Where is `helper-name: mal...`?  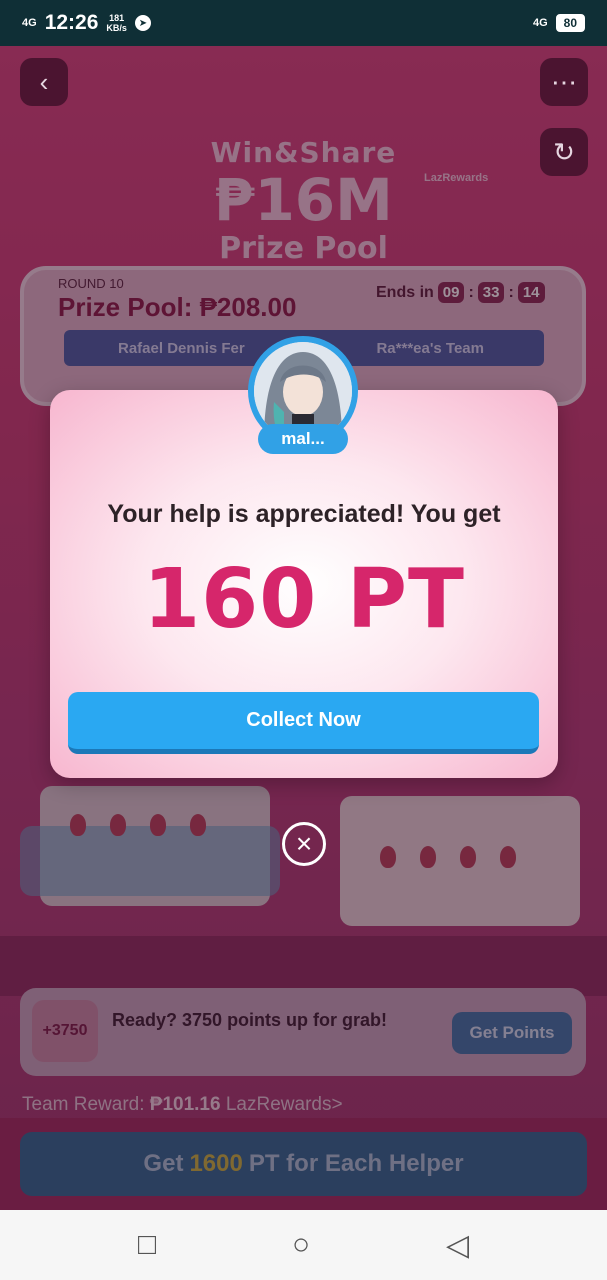
helper-name: mal... is located at coordinates (303, 439).